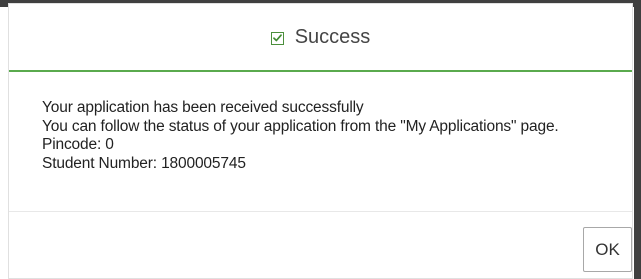  What do you see at coordinates (607, 249) in the screenshot?
I see `ok-button: OK` at bounding box center [607, 249].